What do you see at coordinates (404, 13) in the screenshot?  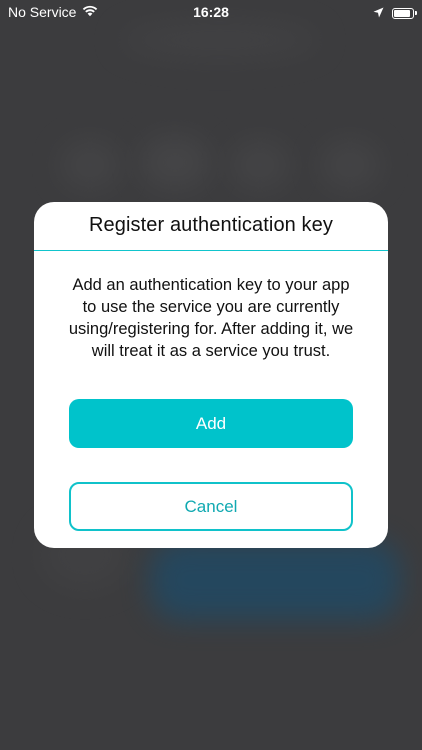 I see `battery-icon` at bounding box center [404, 13].